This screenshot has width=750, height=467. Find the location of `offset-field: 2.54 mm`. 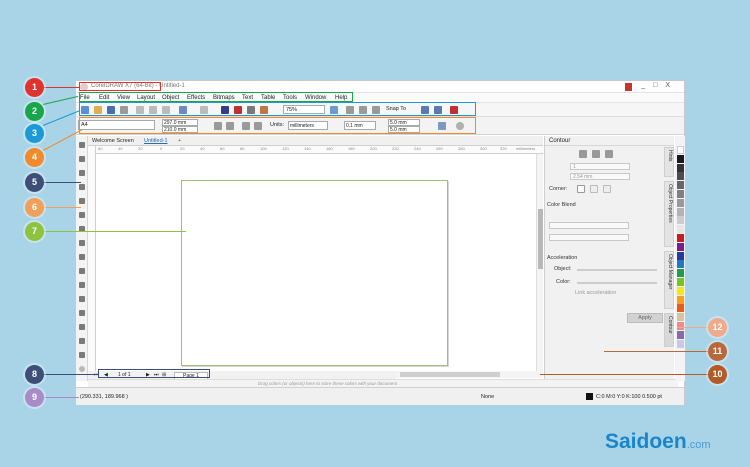

offset-field: 2.54 mm is located at coordinates (600, 176).